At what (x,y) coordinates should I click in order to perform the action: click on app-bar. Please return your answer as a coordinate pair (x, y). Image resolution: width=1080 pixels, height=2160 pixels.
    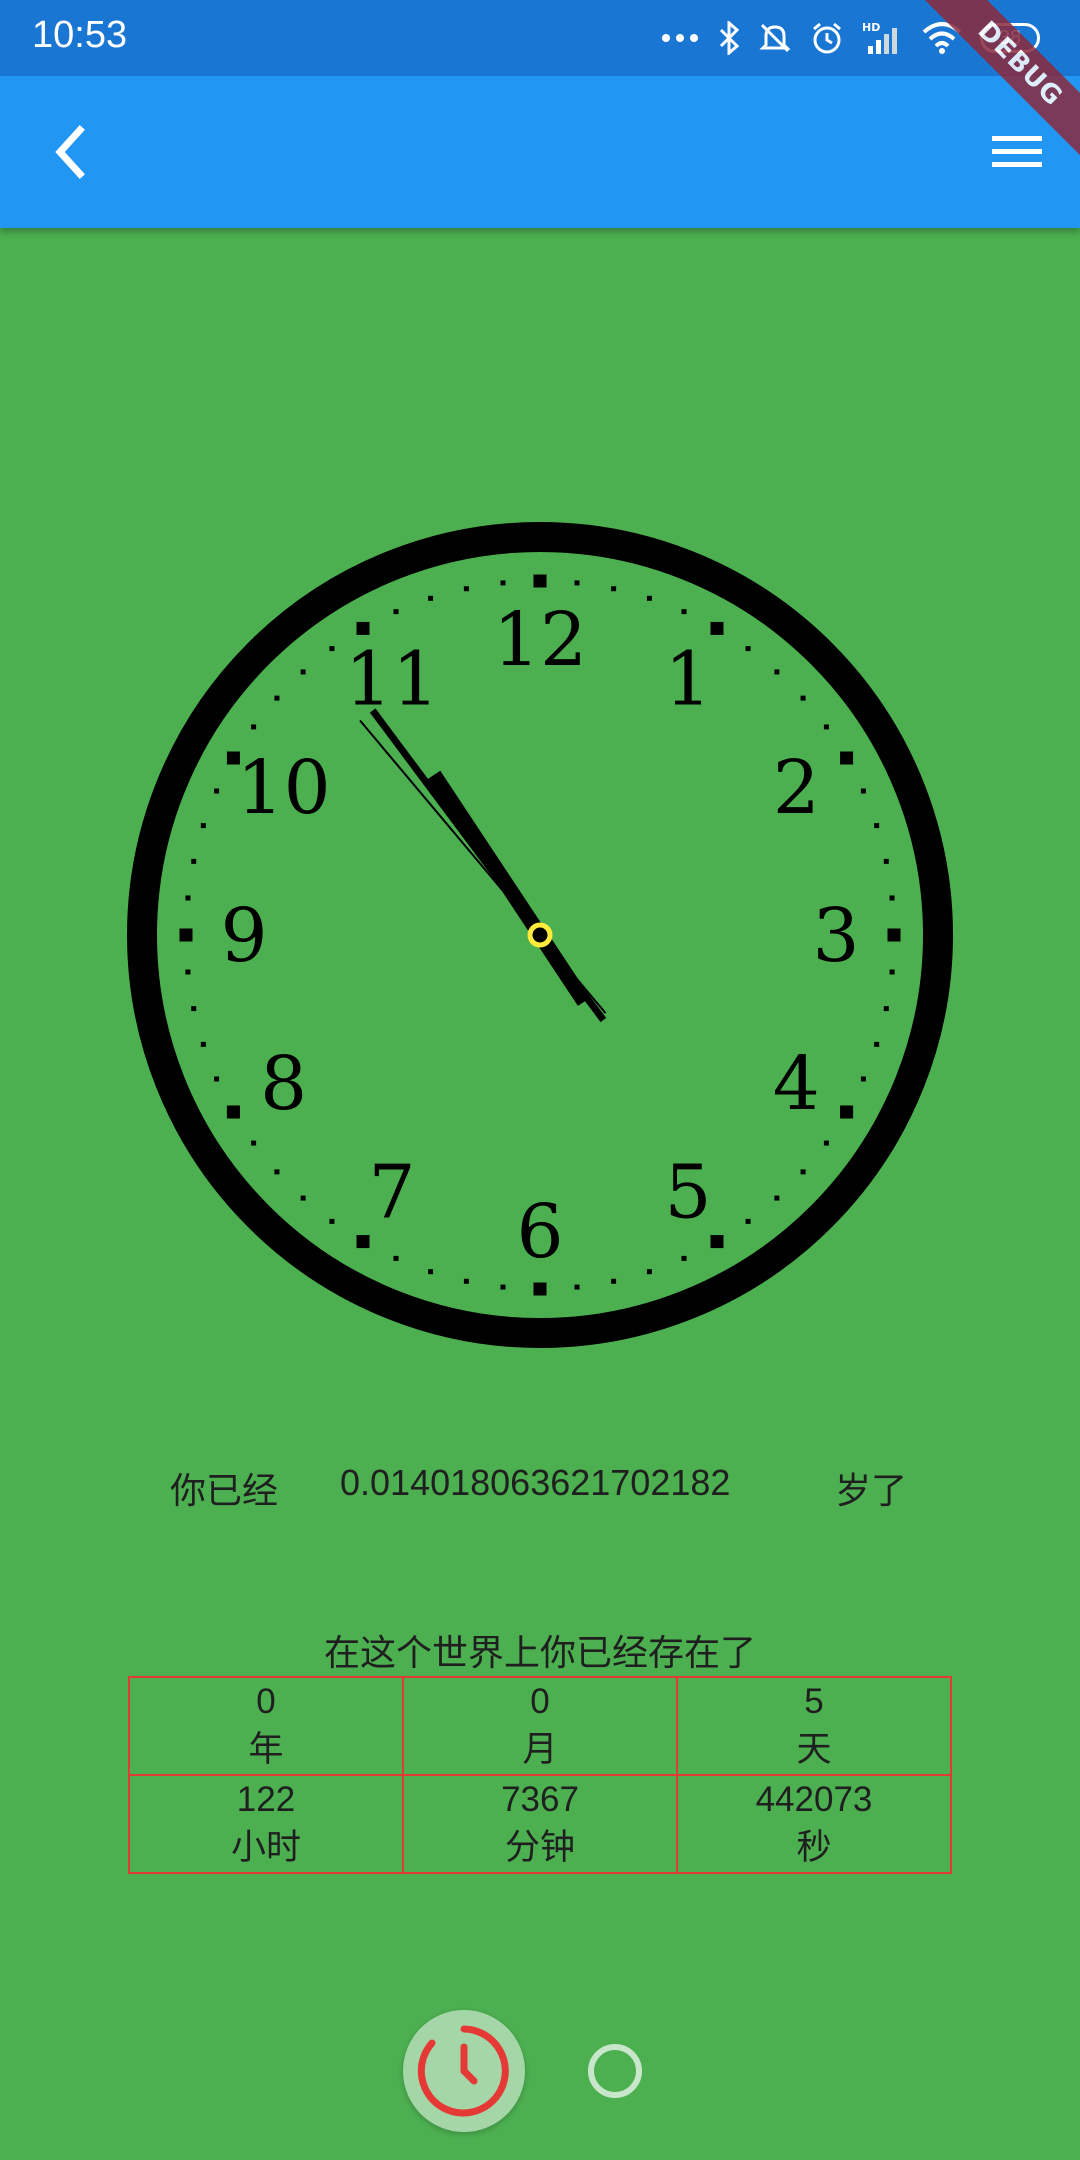
    Looking at the image, I should click on (540, 152).